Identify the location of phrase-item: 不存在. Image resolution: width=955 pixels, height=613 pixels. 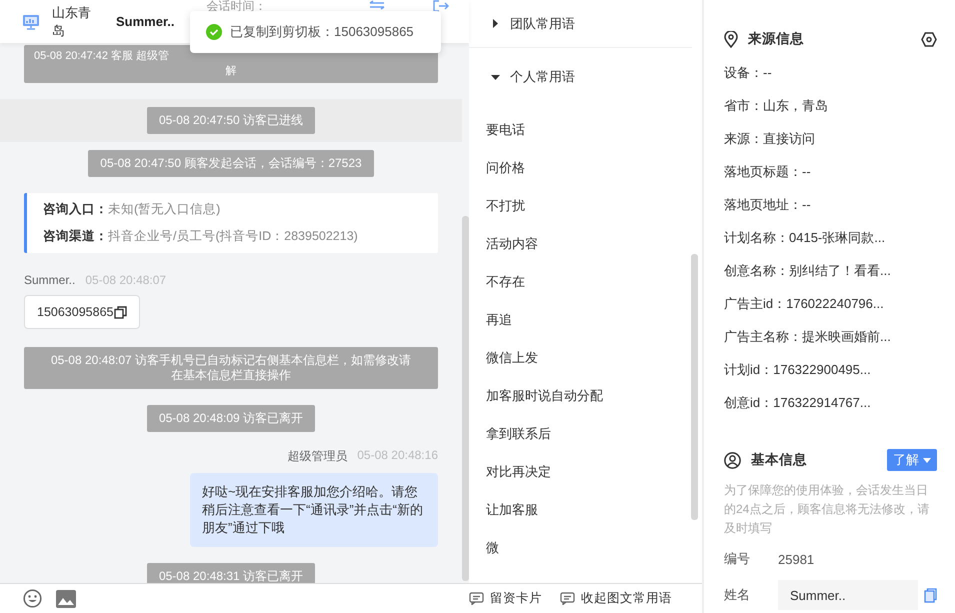
(577, 282).